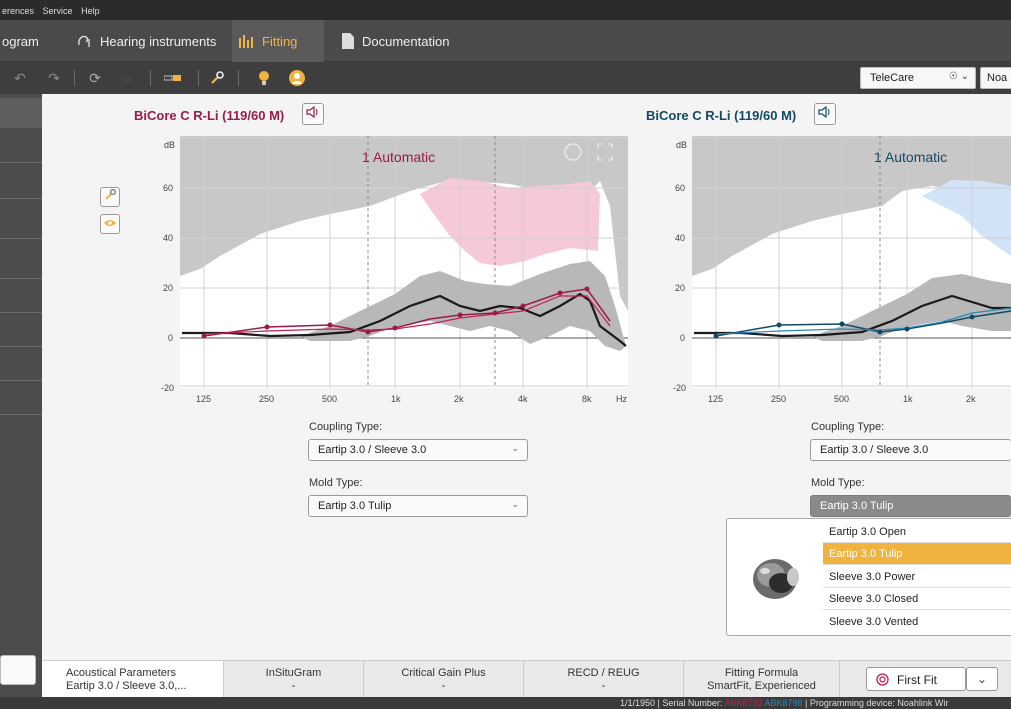  Describe the element at coordinates (264, 78) in the screenshot. I see `lightbulb-icon` at that location.